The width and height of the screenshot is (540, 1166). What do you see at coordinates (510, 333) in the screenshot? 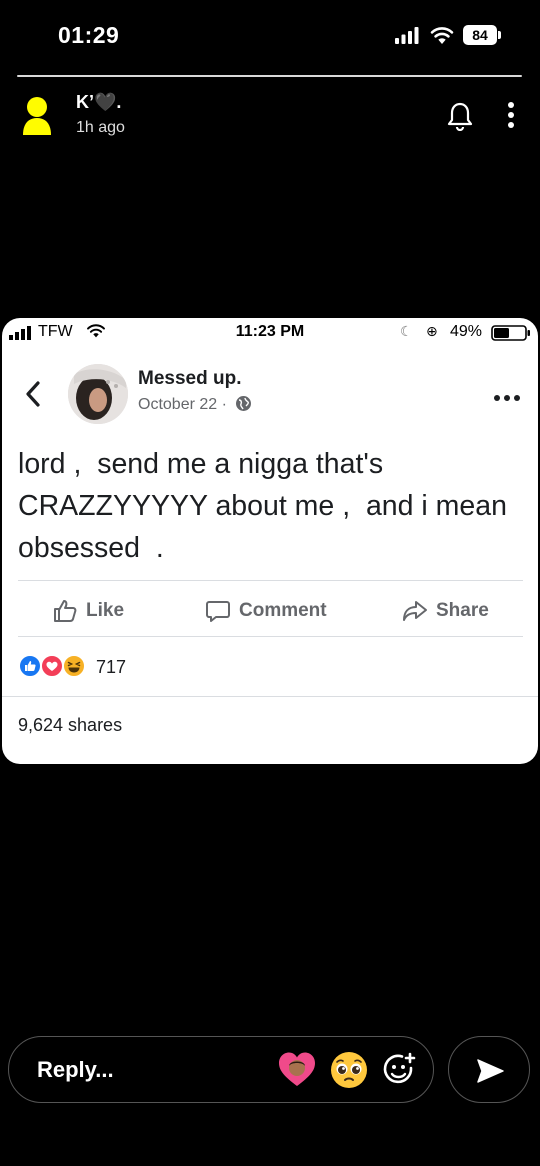
I see `screenshot-battery-icon` at bounding box center [510, 333].